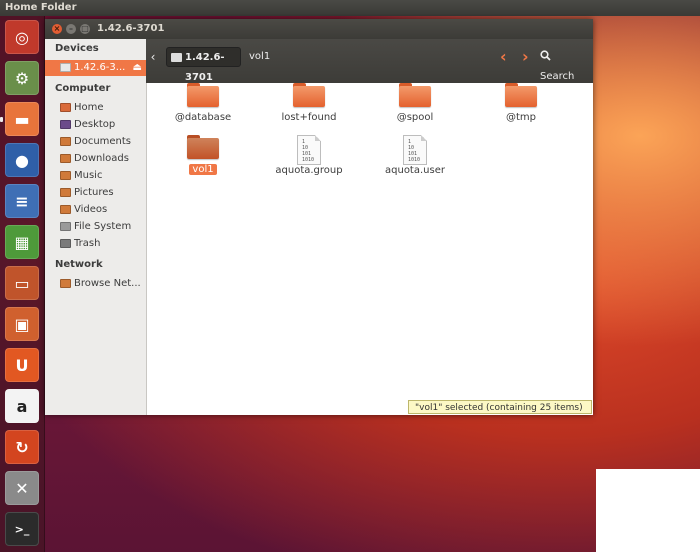 Image resolution: width=700 pixels, height=552 pixels. I want to click on sidebar-item-1-42-6-3: 1.42.6-3... ⏏, so click(95, 68).